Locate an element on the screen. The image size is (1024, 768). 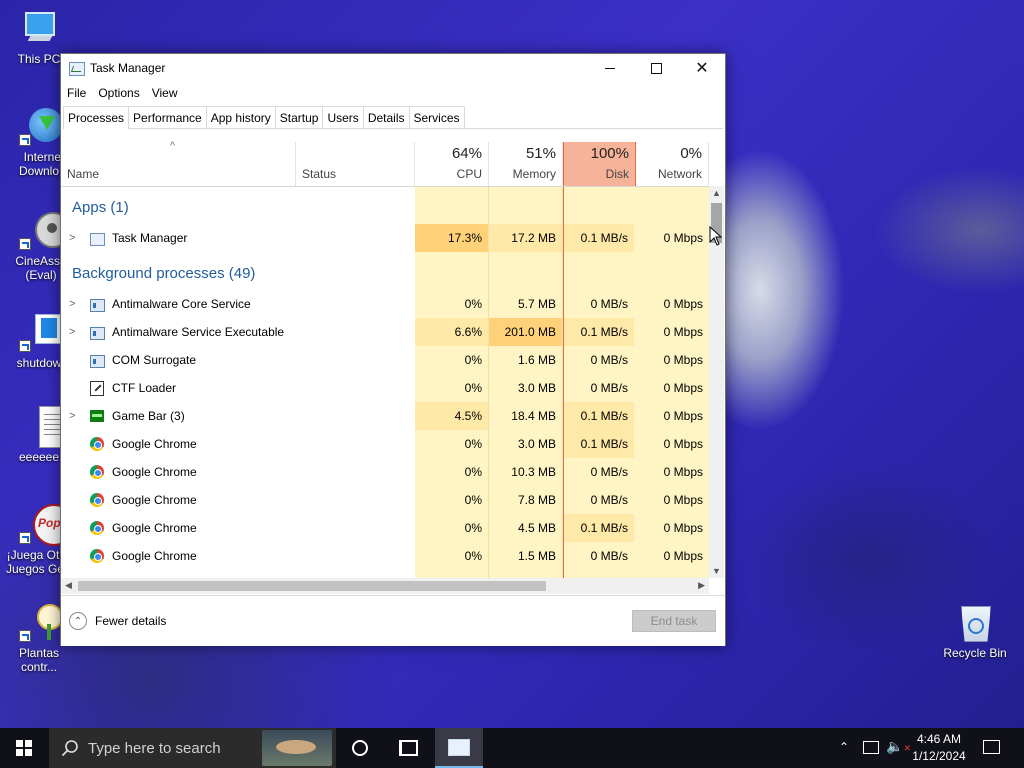
scroll-up-icon: ▲ is located at coordinates (716, 193).